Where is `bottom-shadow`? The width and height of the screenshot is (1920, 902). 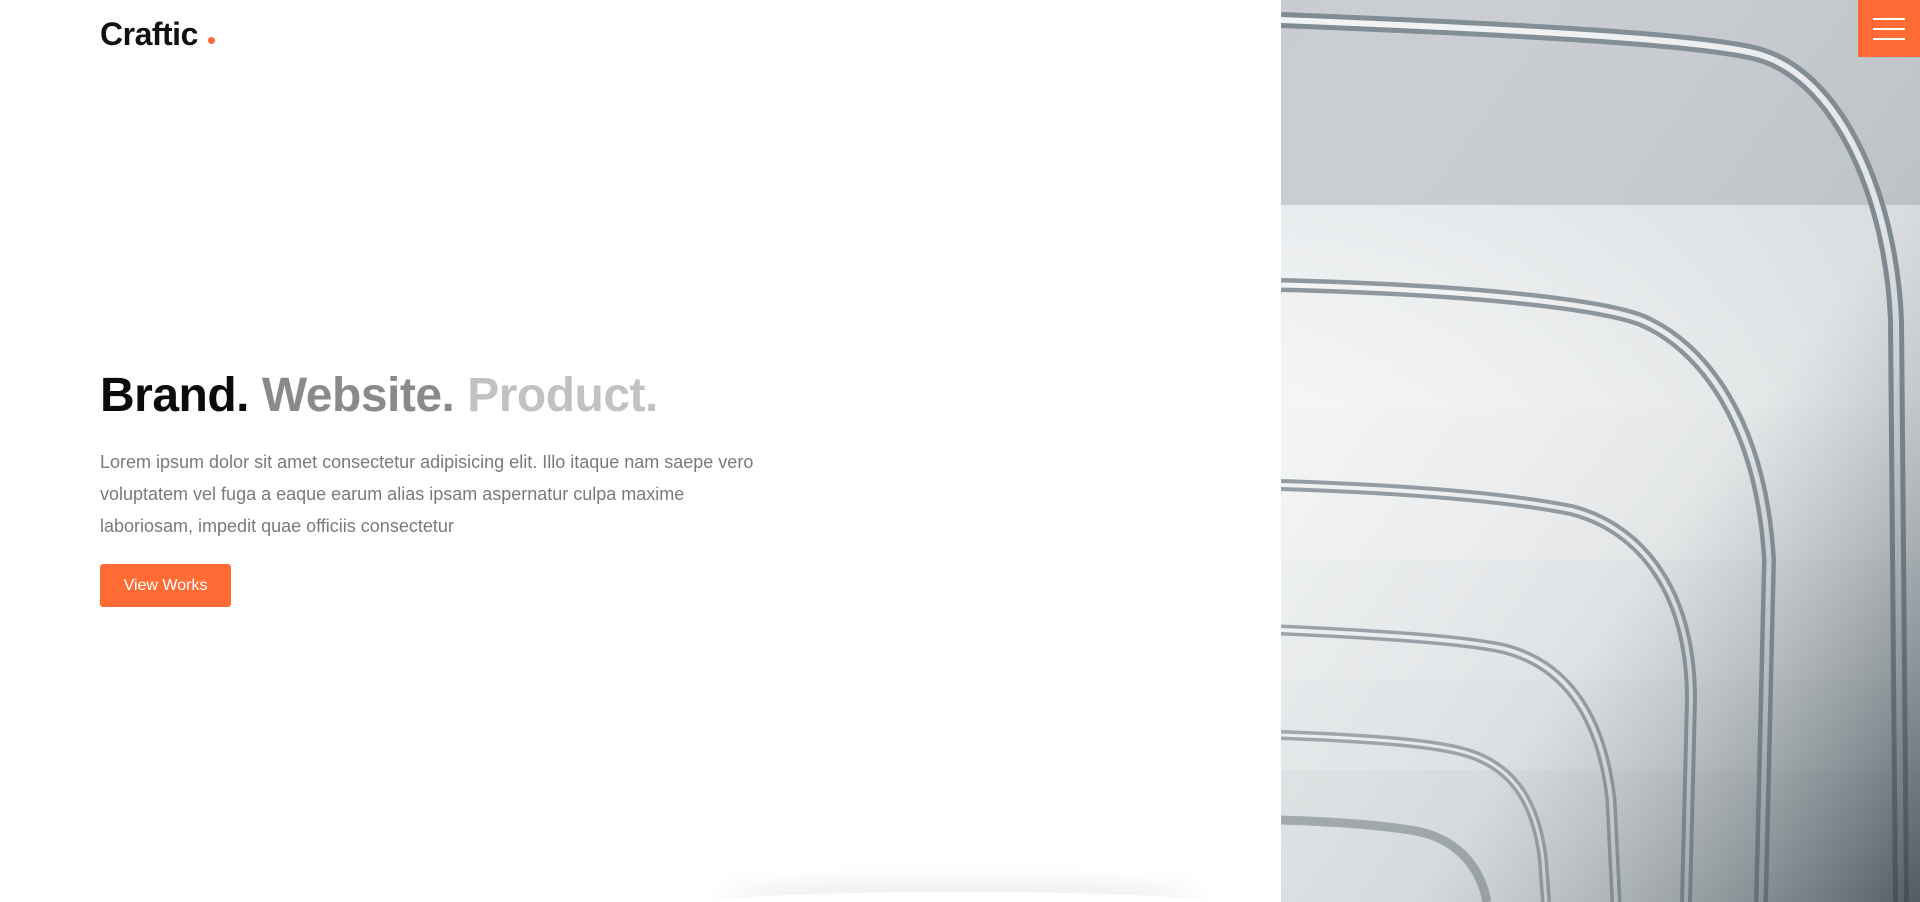
bottom-shadow is located at coordinates (960, 897).